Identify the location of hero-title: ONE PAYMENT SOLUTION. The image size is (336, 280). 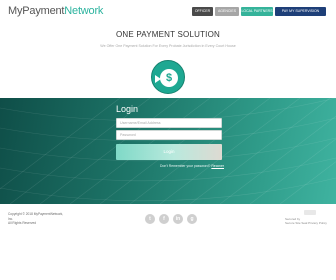
(167, 34).